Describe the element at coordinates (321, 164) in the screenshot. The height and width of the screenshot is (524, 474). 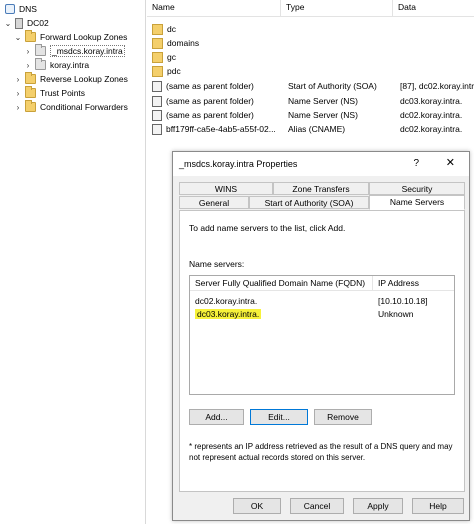
I see `dialog-titlebar: _msdcs.koray.intra Properties ? ✕` at that location.